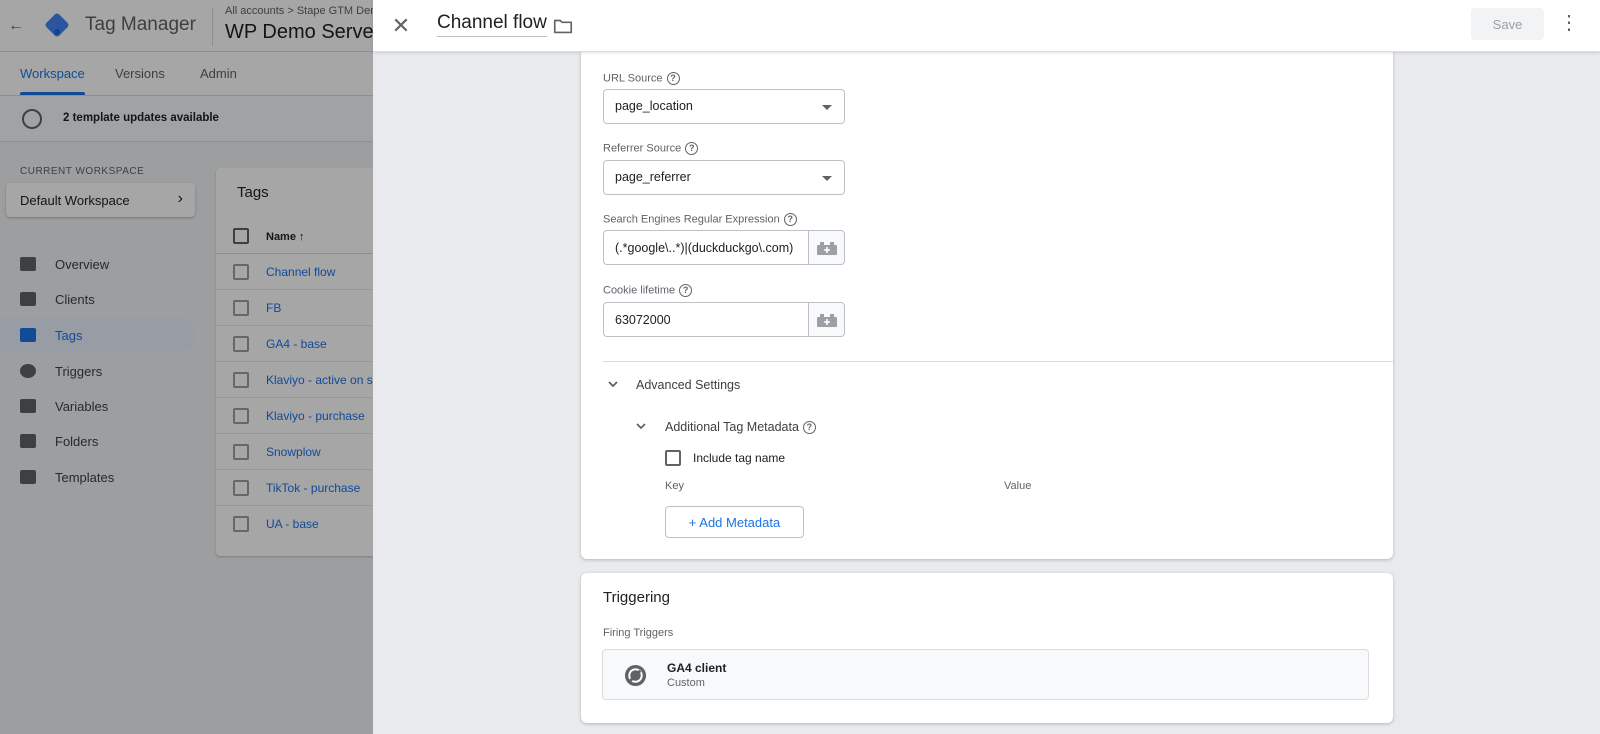  I want to click on cookie-lifetime-label-text: Cookie lifetime, so click(639, 290).